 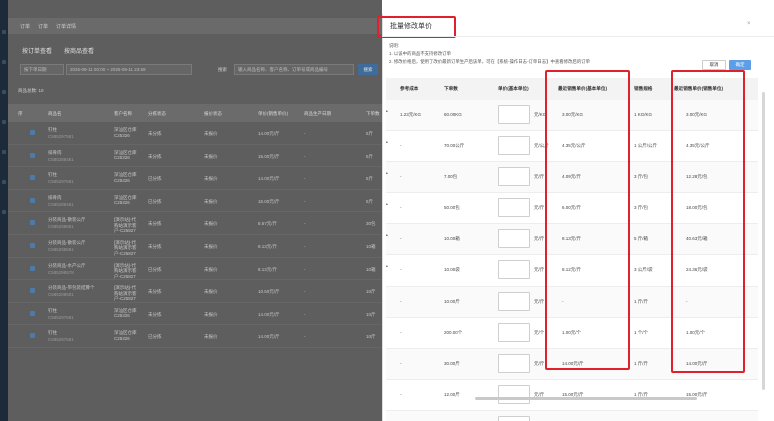 I want to click on tab-by-order: 按订单查看, so click(x=37, y=50).